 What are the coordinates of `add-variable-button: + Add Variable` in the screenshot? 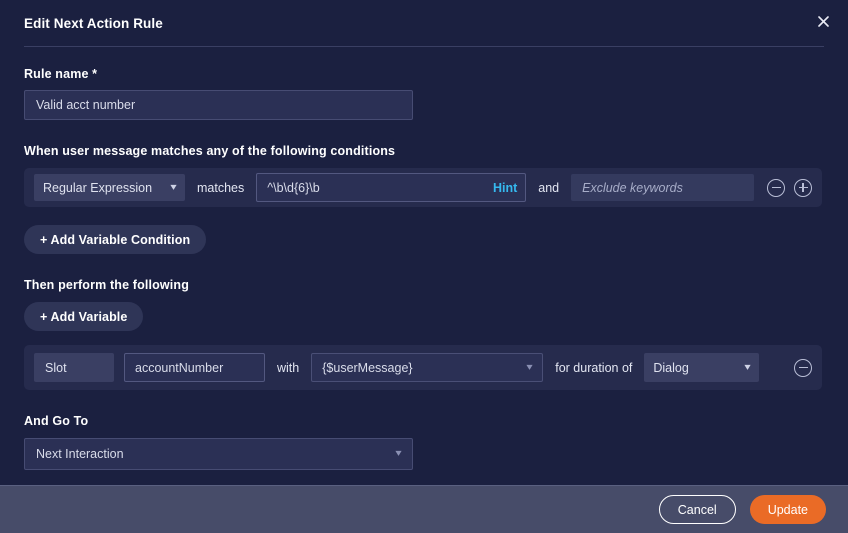 It's located at (84, 316).